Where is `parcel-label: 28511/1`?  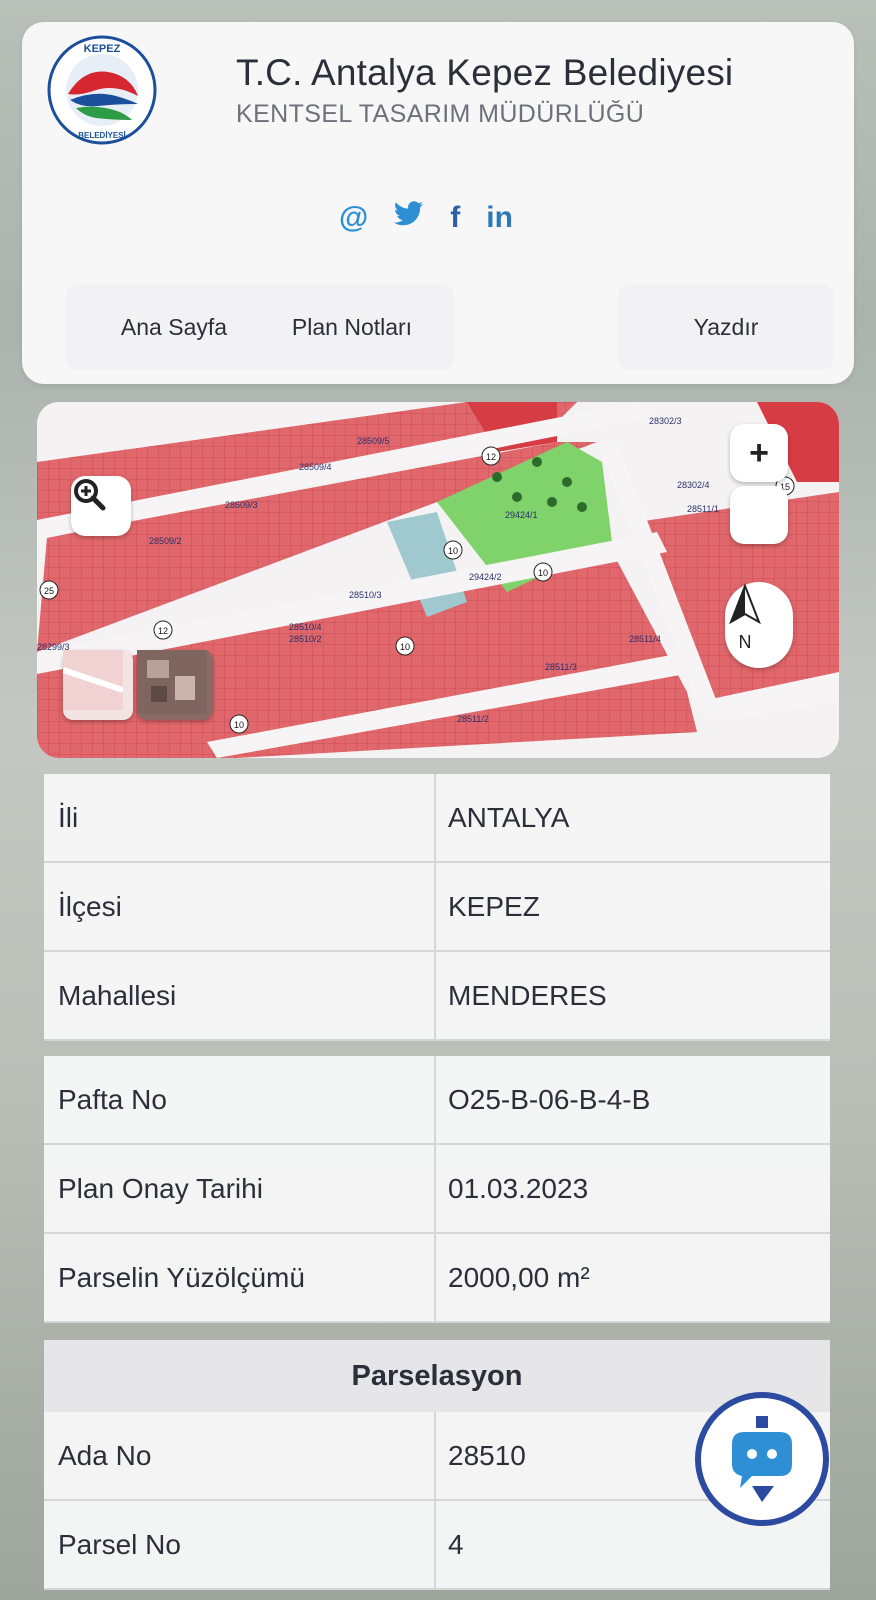
parcel-label: 28511/1 is located at coordinates (703, 509).